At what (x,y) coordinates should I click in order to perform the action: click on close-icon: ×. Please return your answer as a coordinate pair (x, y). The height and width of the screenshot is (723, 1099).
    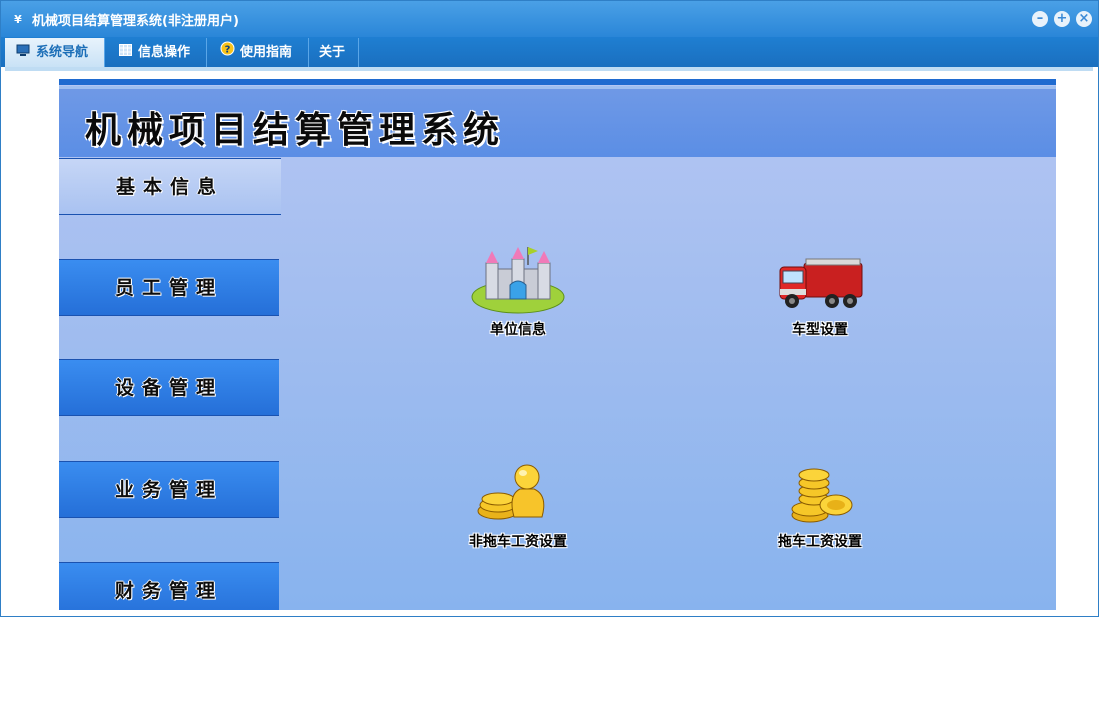
    Looking at the image, I should click on (1084, 19).